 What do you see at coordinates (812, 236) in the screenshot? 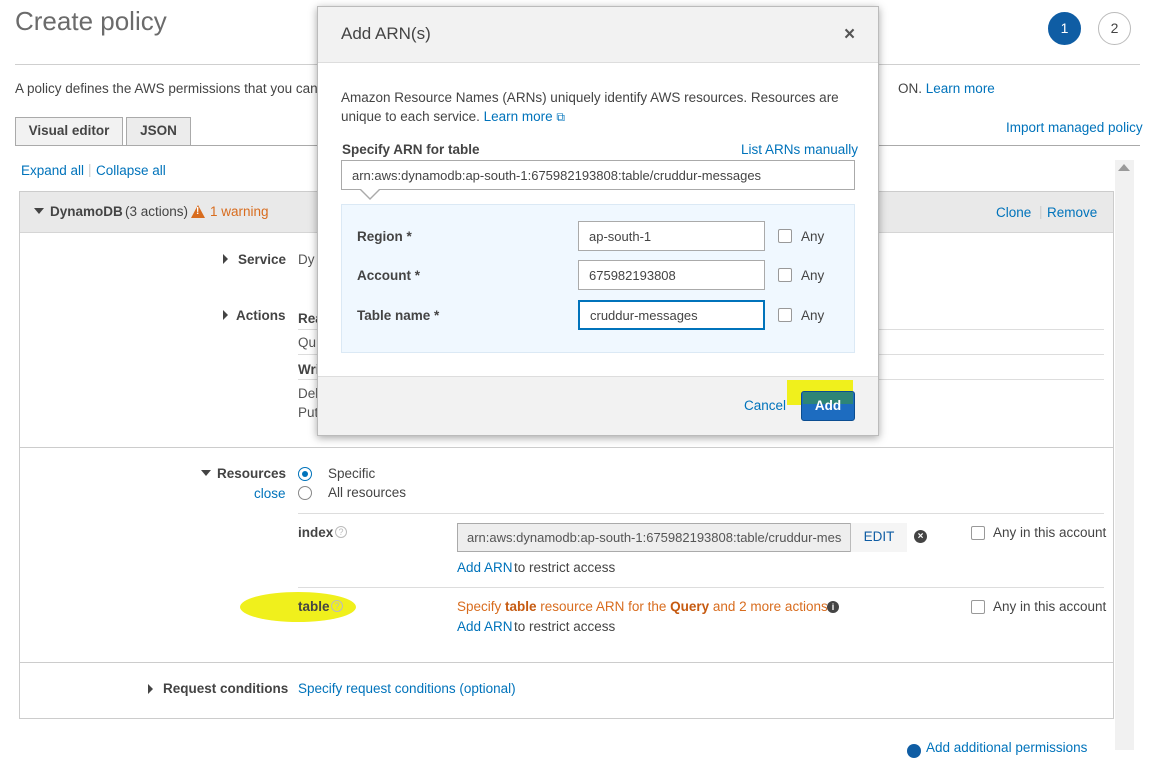
I see `region-any-label: Any` at bounding box center [812, 236].